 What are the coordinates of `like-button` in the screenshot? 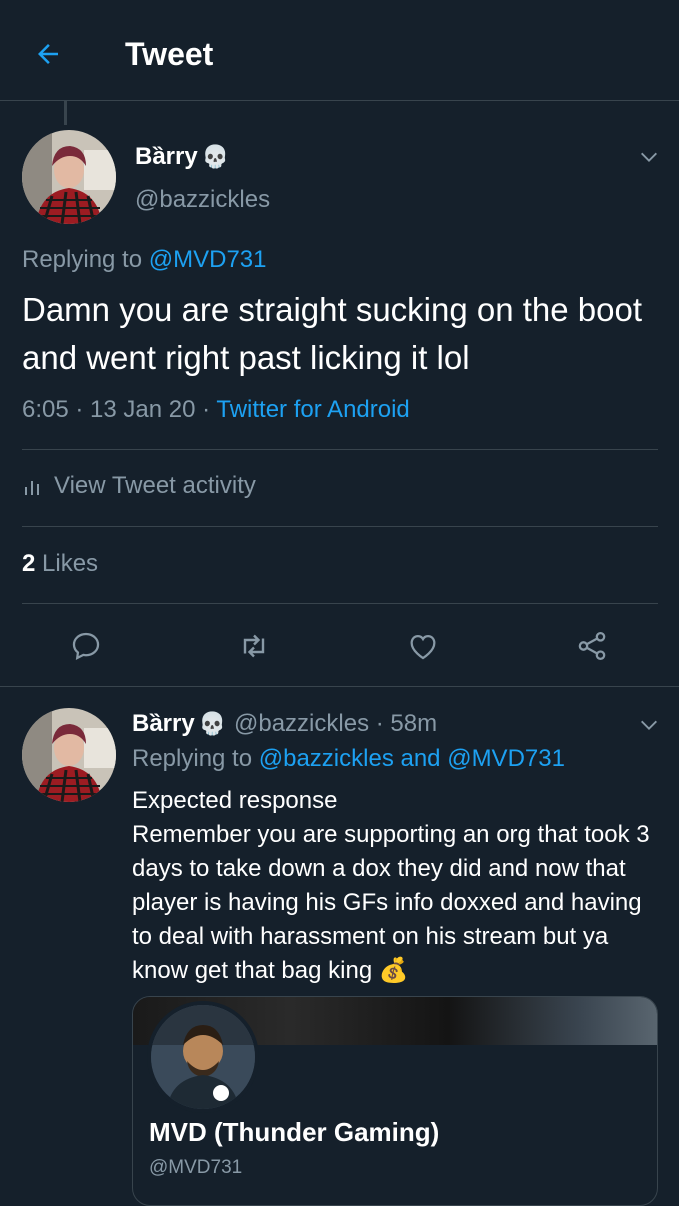 It's located at (423, 646).